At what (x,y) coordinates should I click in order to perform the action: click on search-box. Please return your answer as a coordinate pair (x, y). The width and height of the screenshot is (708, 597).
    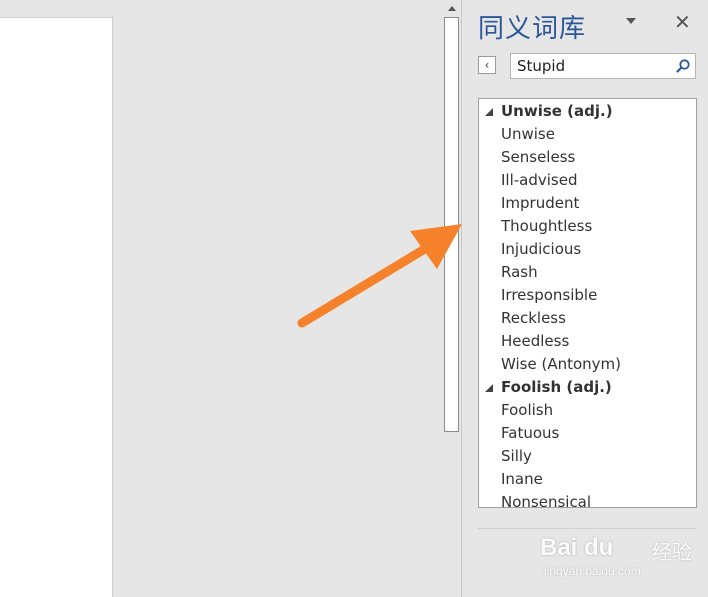
    Looking at the image, I should click on (603, 66).